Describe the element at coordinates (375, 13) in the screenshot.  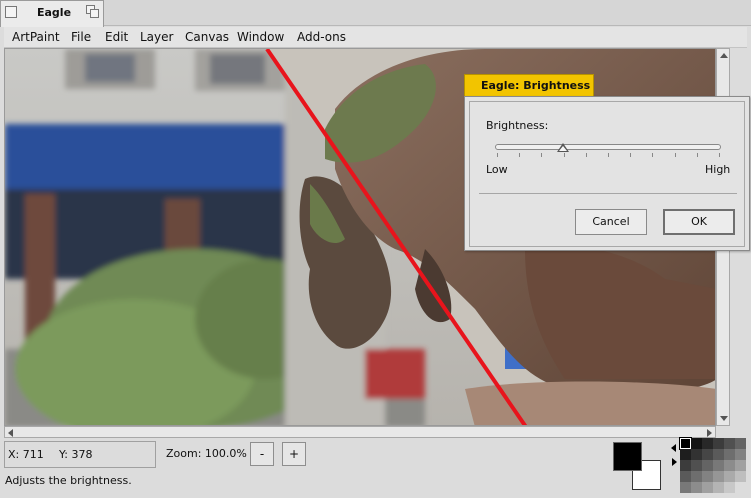
I see `title-bar: Eagle` at that location.